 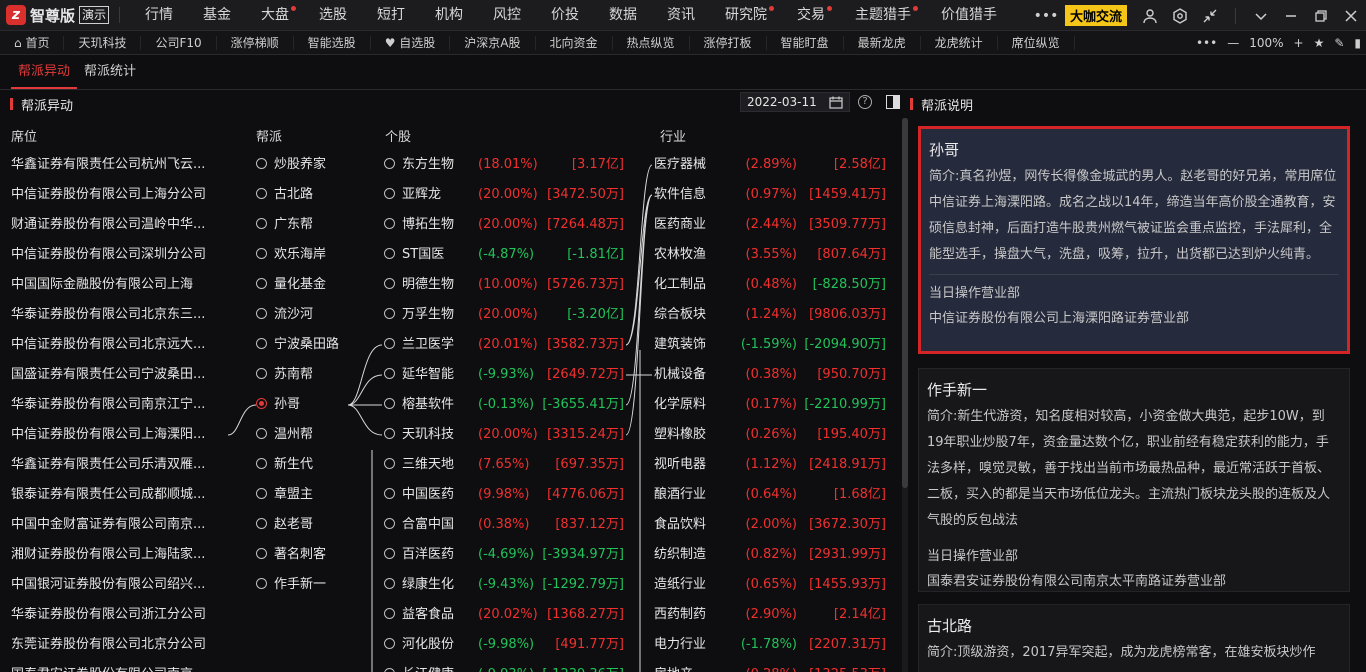 I want to click on industry-name: 食品饮料, so click(x=680, y=525).